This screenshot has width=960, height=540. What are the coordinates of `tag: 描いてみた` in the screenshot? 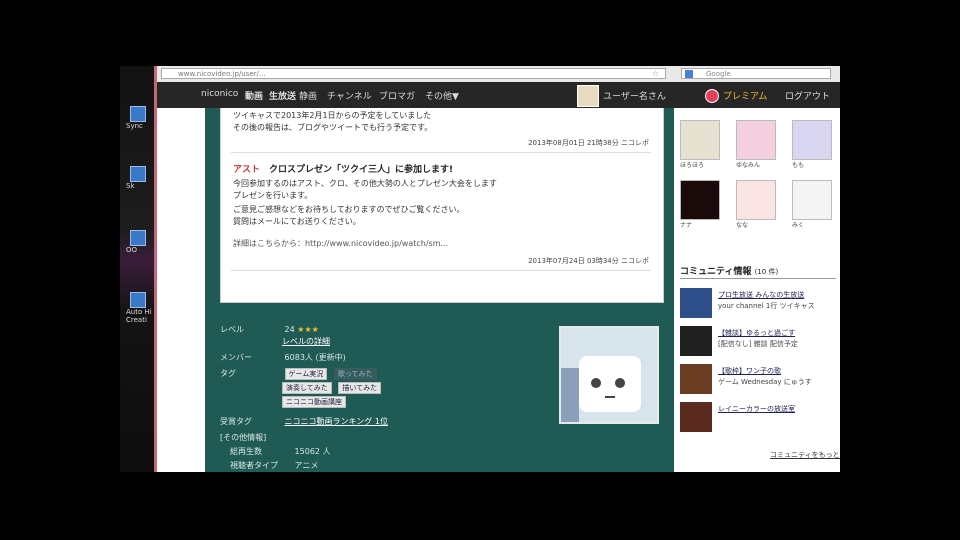 It's located at (360, 388).